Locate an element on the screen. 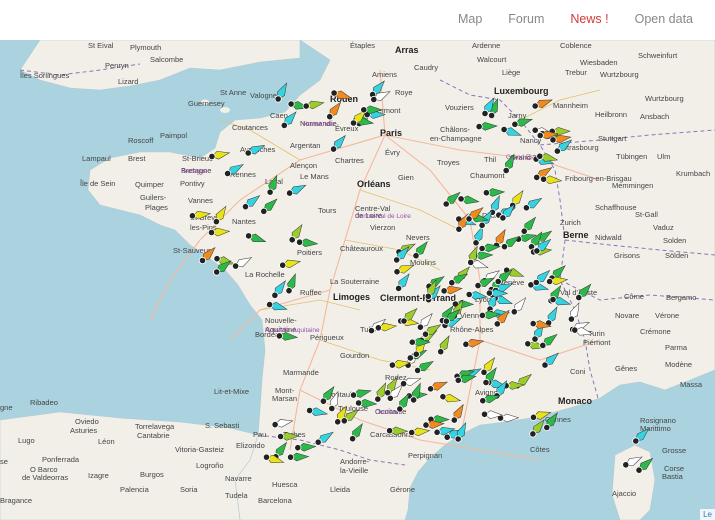 This screenshot has width=715, height=520. svg-text: gne is located at coordinates (6, 407).